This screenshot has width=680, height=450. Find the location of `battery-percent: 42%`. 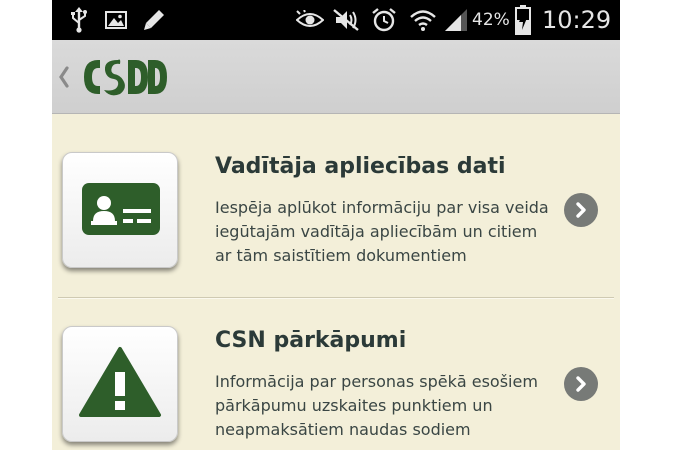

battery-percent: 42% is located at coordinates (491, 20).